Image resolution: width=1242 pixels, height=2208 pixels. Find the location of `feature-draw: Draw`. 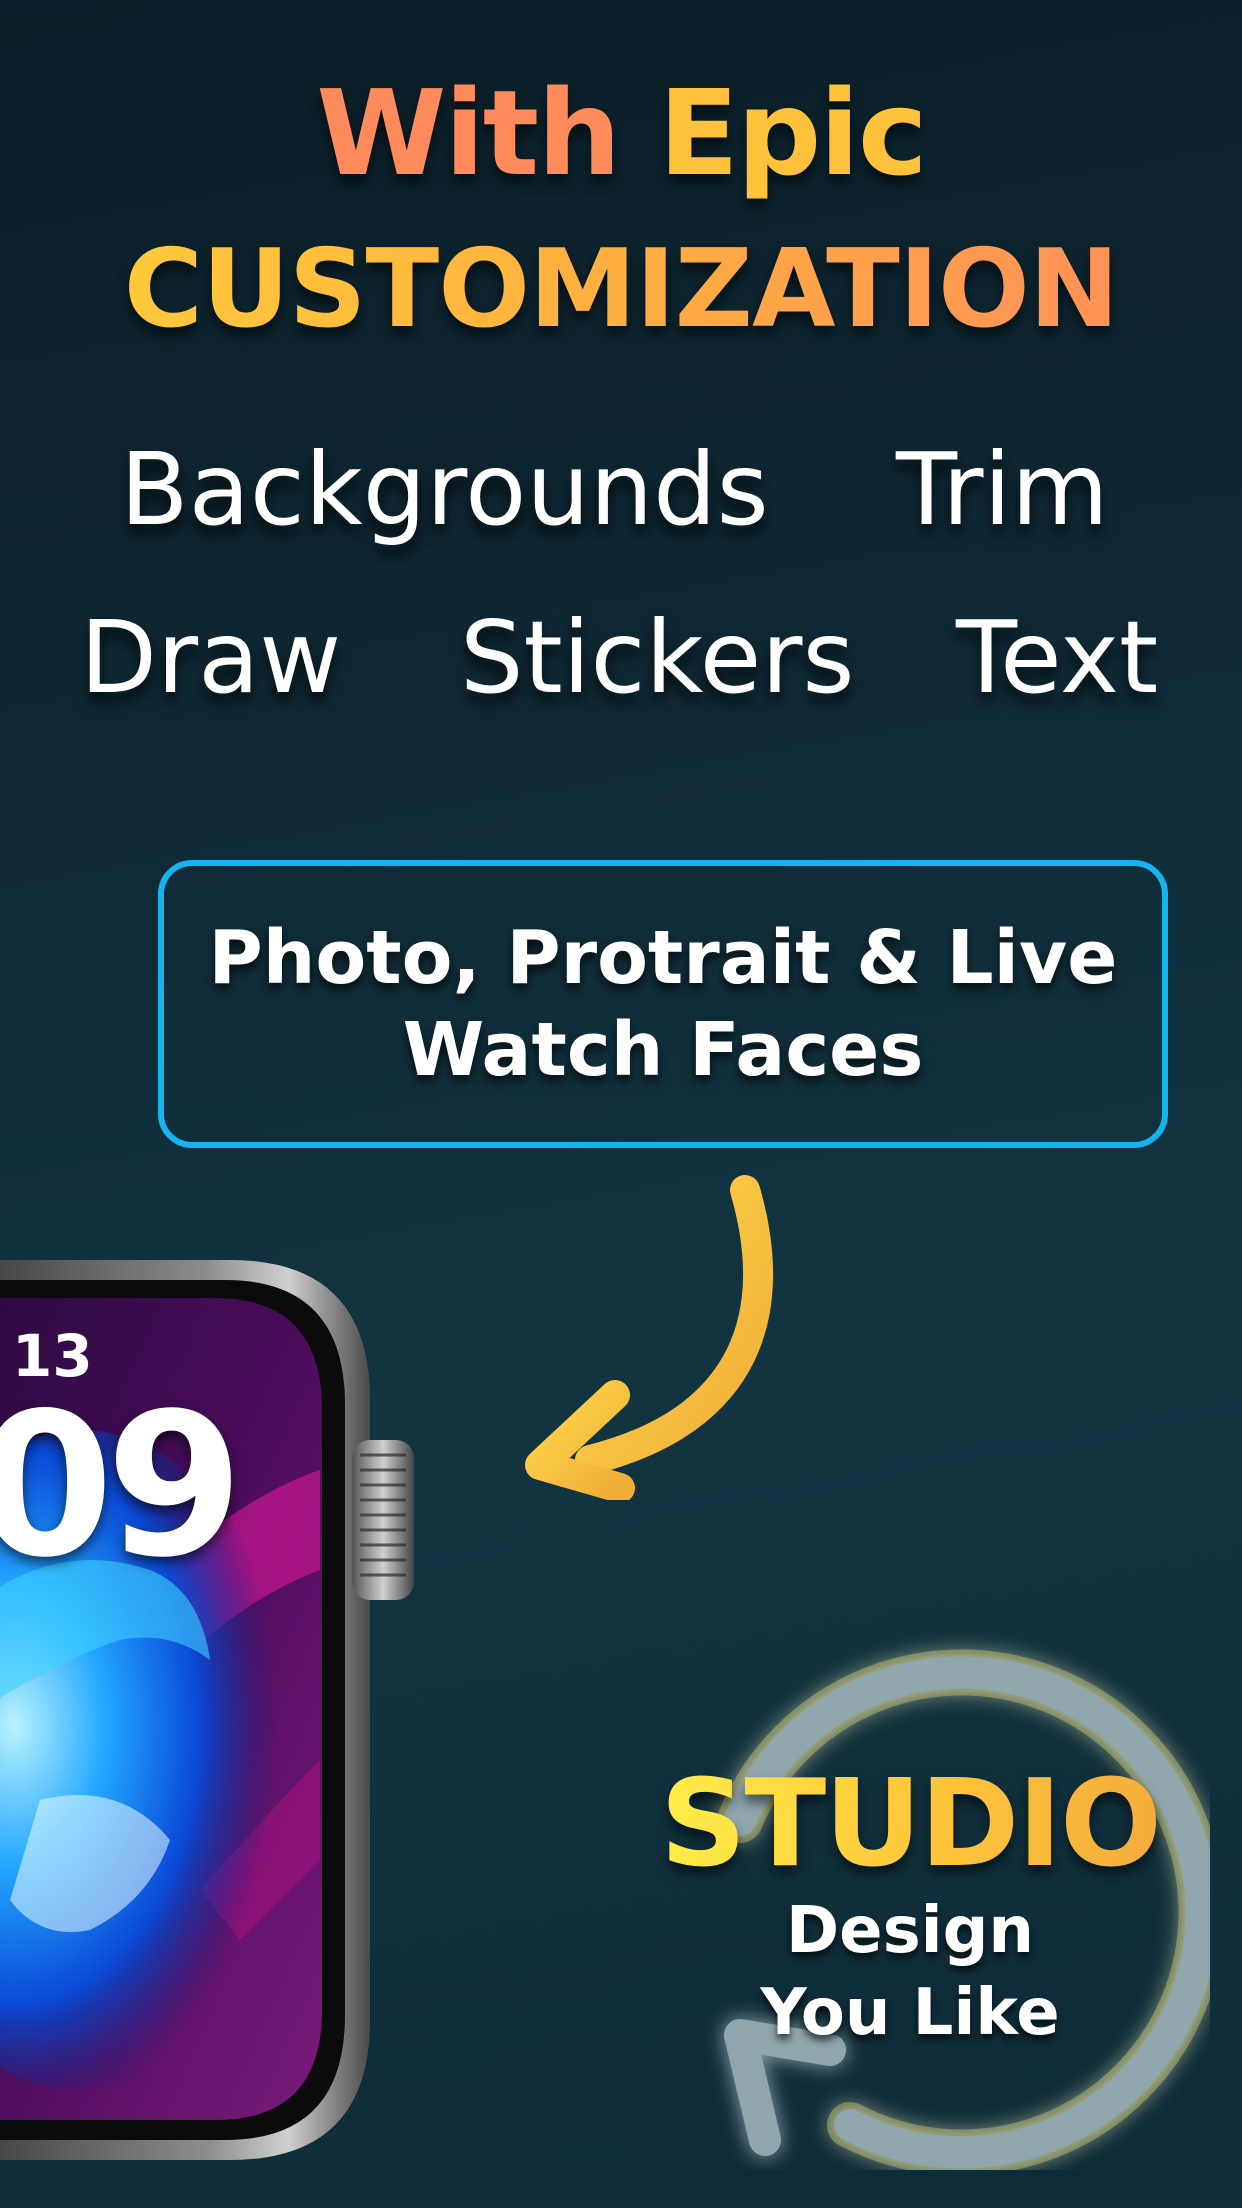

feature-draw: Draw is located at coordinates (211, 657).